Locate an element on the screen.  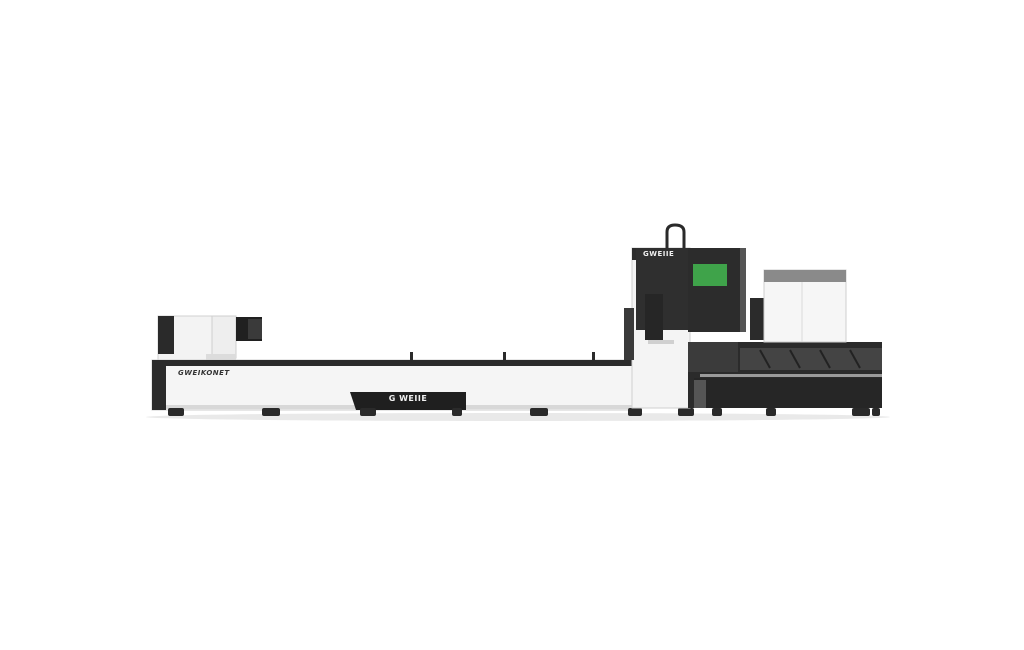
nameplate-label: G WEIIE is located at coordinates (408, 398).